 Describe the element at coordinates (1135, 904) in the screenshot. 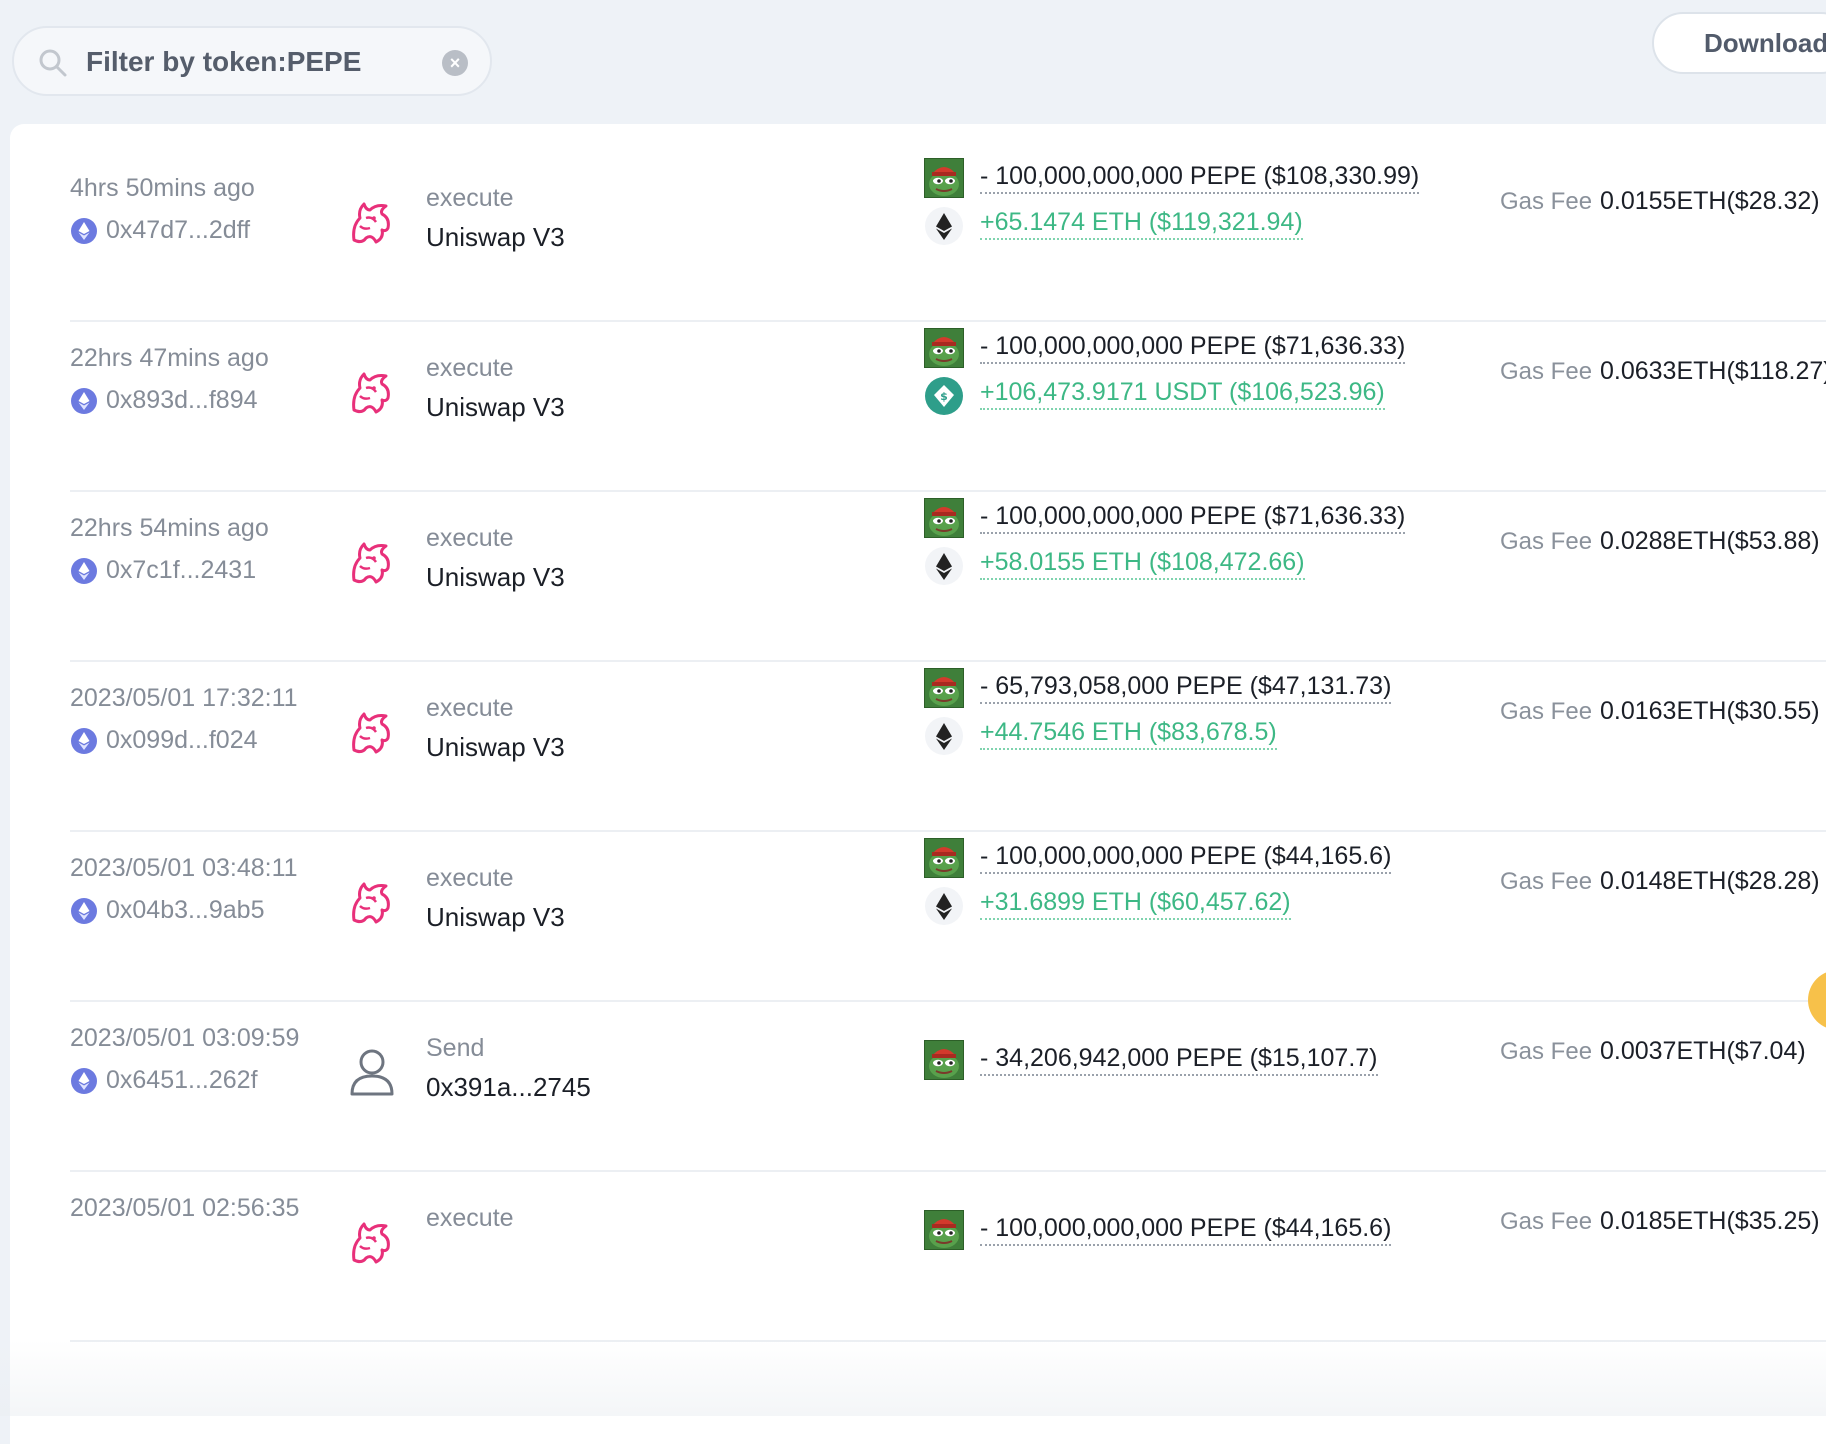

I see `incoming-amount: +31.6899 ETH ($60,457.62)` at that location.